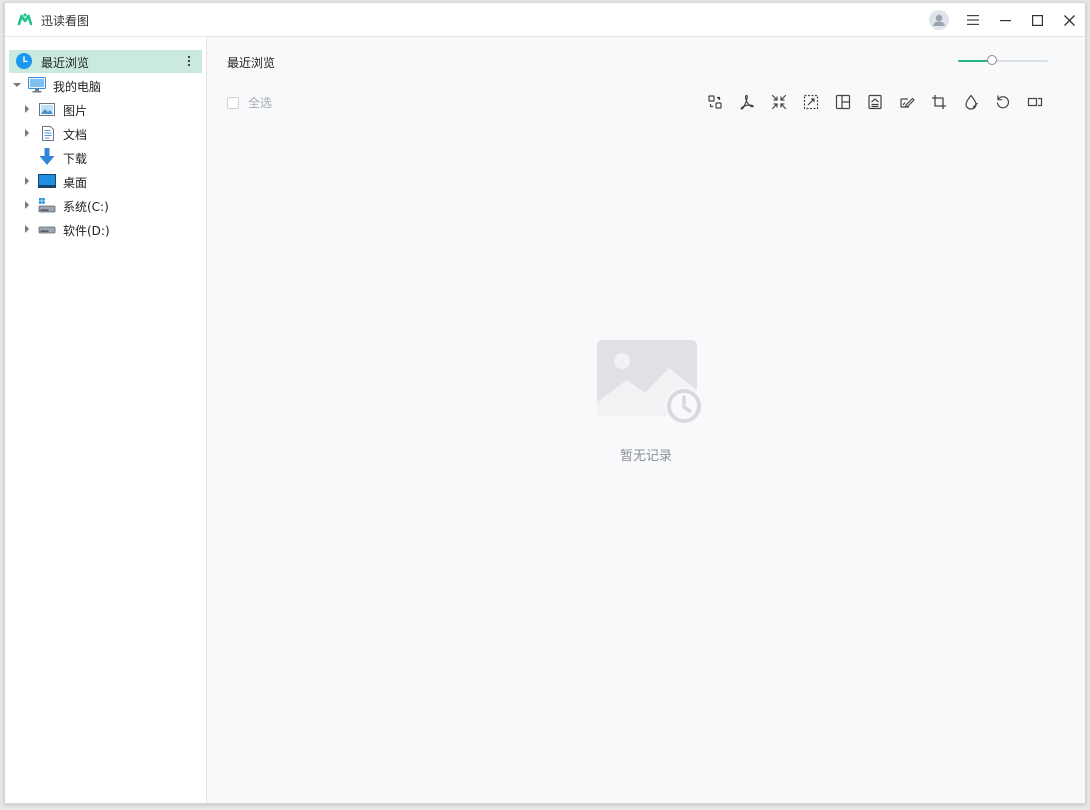 This screenshot has width=1090, height=810. I want to click on app-logo-icon, so click(25, 19).